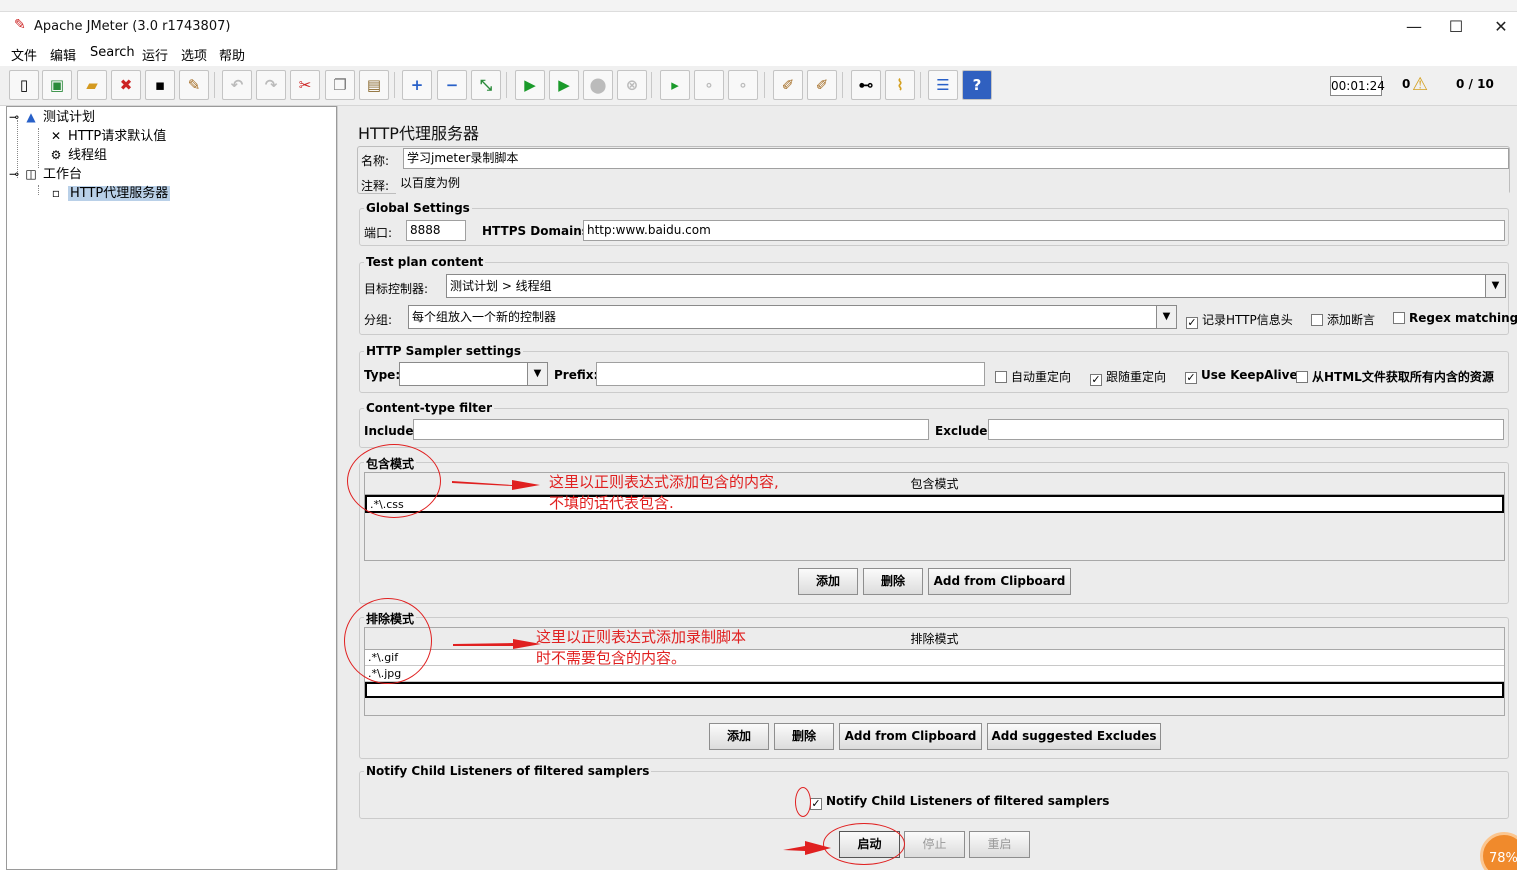 The image size is (1517, 870). I want to click on http-sampler-title: HTTP Sampler settings, so click(443, 351).